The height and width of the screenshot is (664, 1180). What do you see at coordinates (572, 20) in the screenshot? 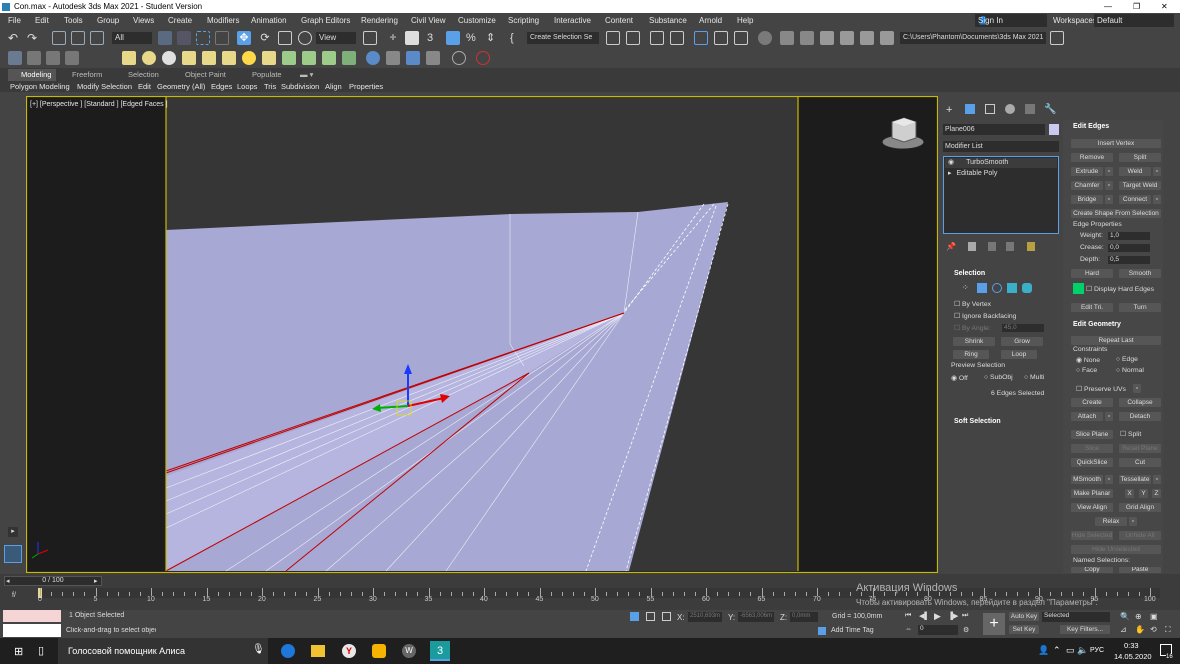
I see `menu-interactive: Interactive` at bounding box center [572, 20].